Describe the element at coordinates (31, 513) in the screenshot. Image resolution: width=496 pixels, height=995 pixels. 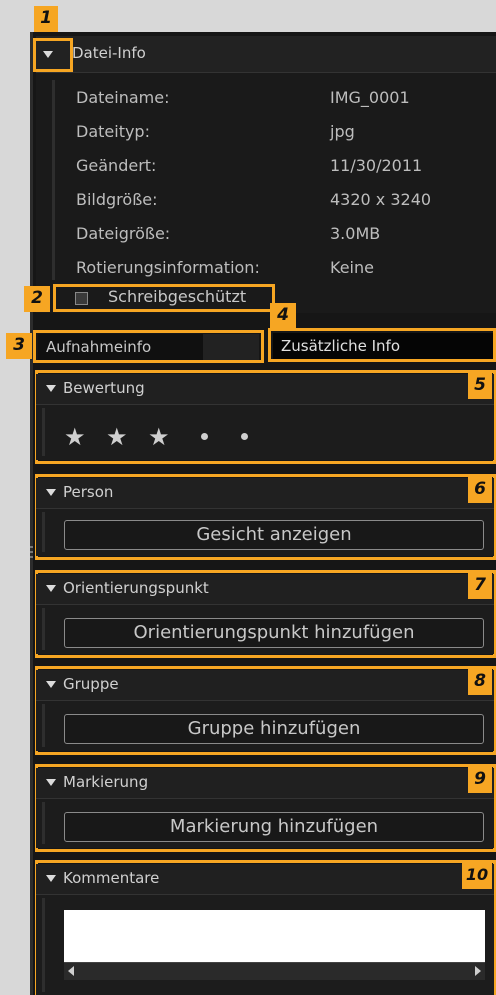
I see `panel-resize-edge` at that location.